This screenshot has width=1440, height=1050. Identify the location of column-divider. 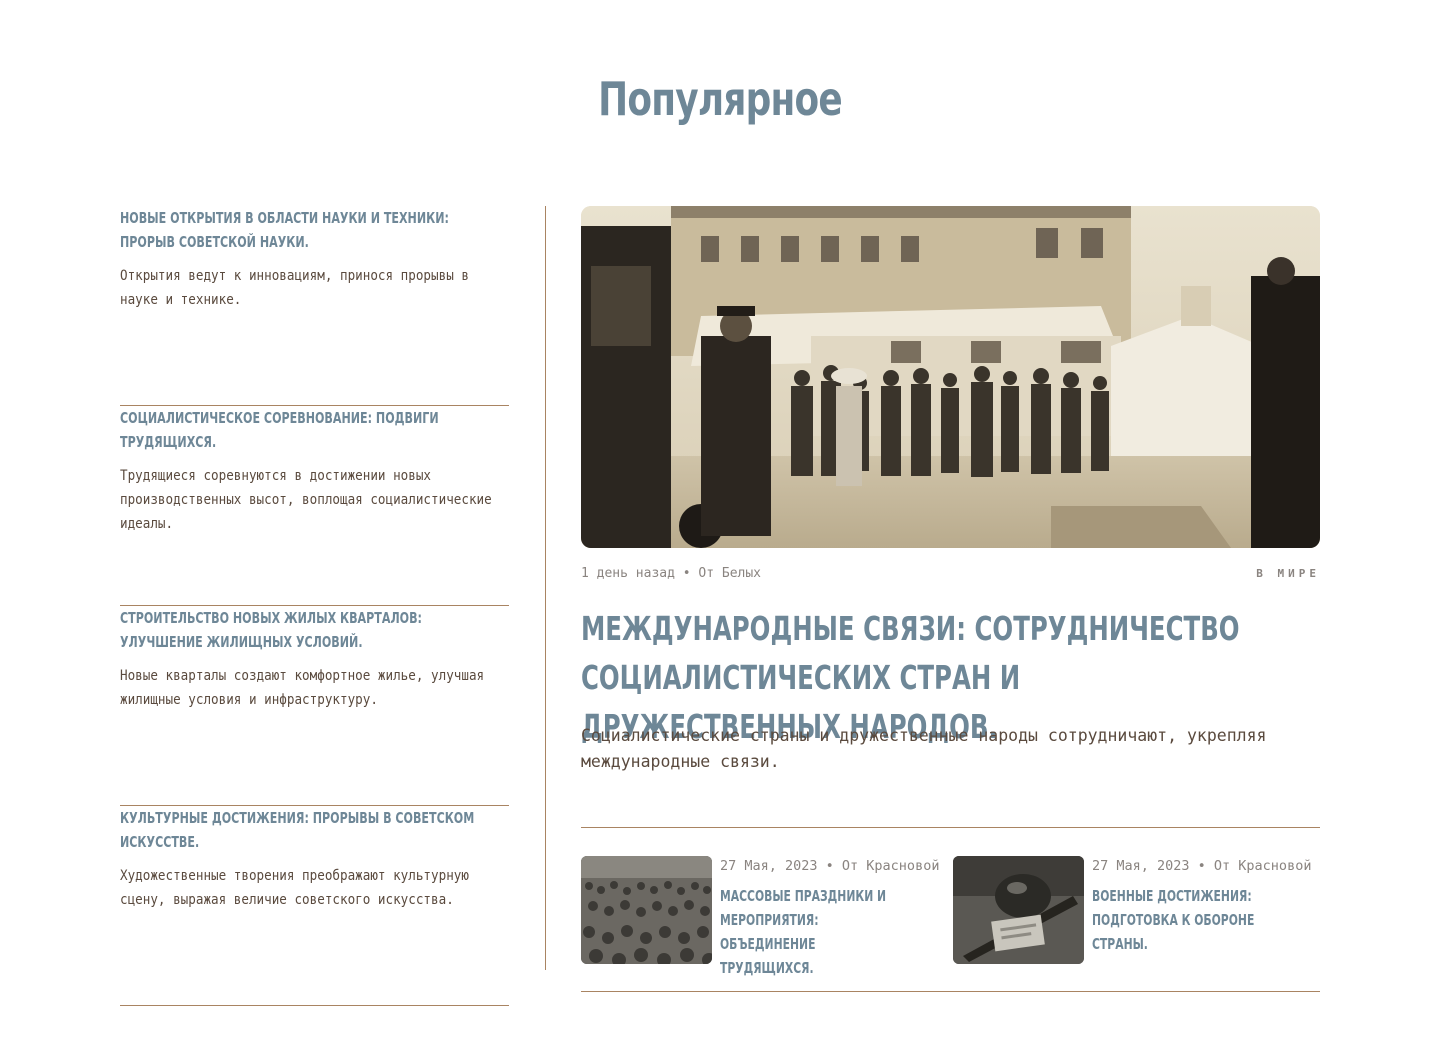
(545, 588).